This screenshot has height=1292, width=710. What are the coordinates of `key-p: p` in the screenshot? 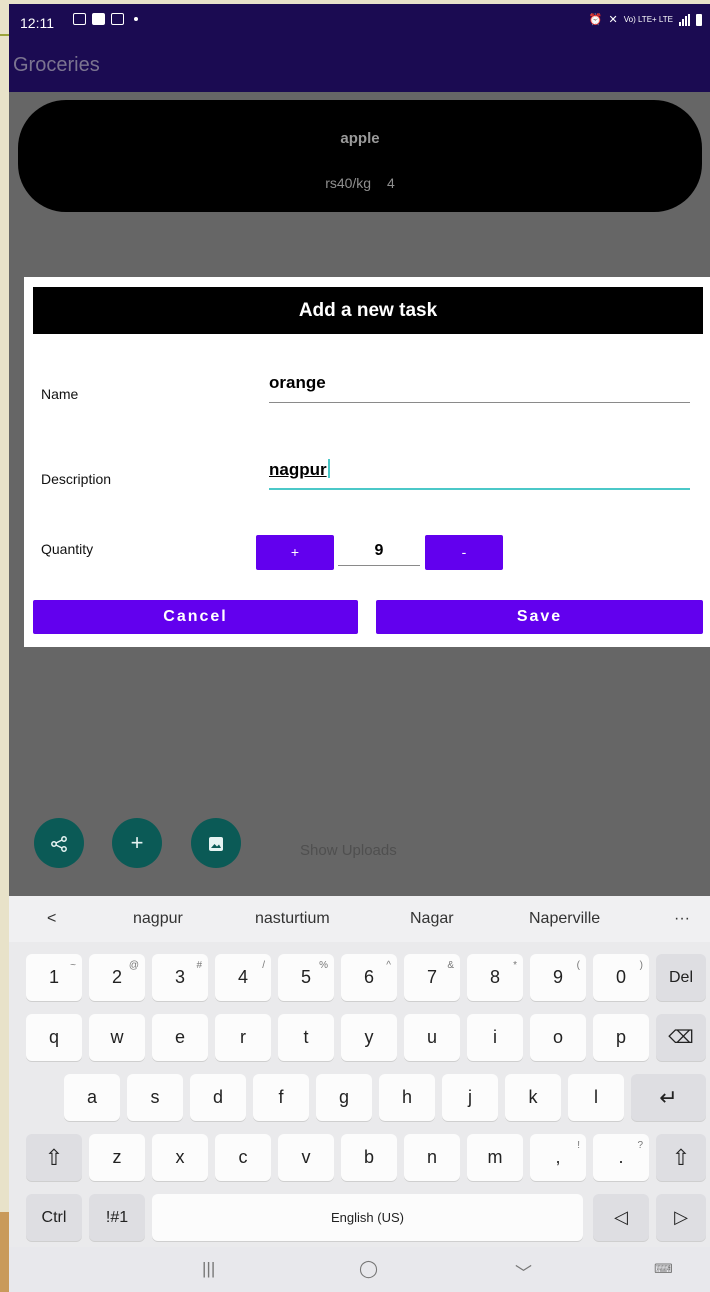 It's located at (621, 1037).